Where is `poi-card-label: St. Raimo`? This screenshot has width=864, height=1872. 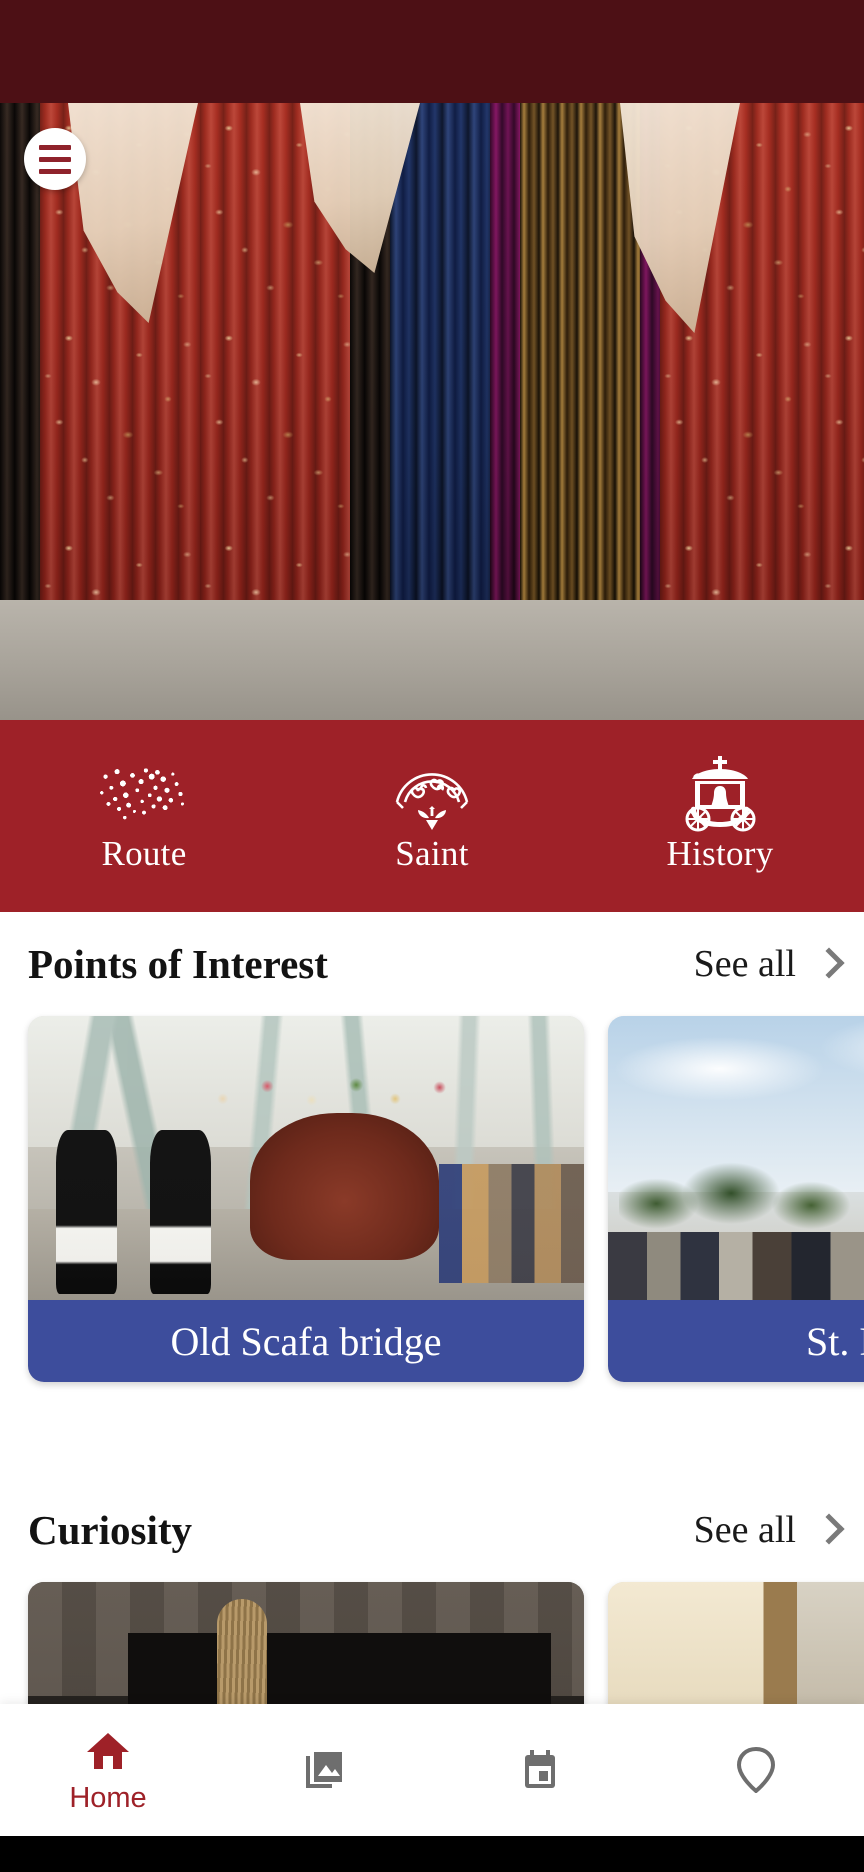
poi-card-label: St. Raimo is located at coordinates (736, 1341).